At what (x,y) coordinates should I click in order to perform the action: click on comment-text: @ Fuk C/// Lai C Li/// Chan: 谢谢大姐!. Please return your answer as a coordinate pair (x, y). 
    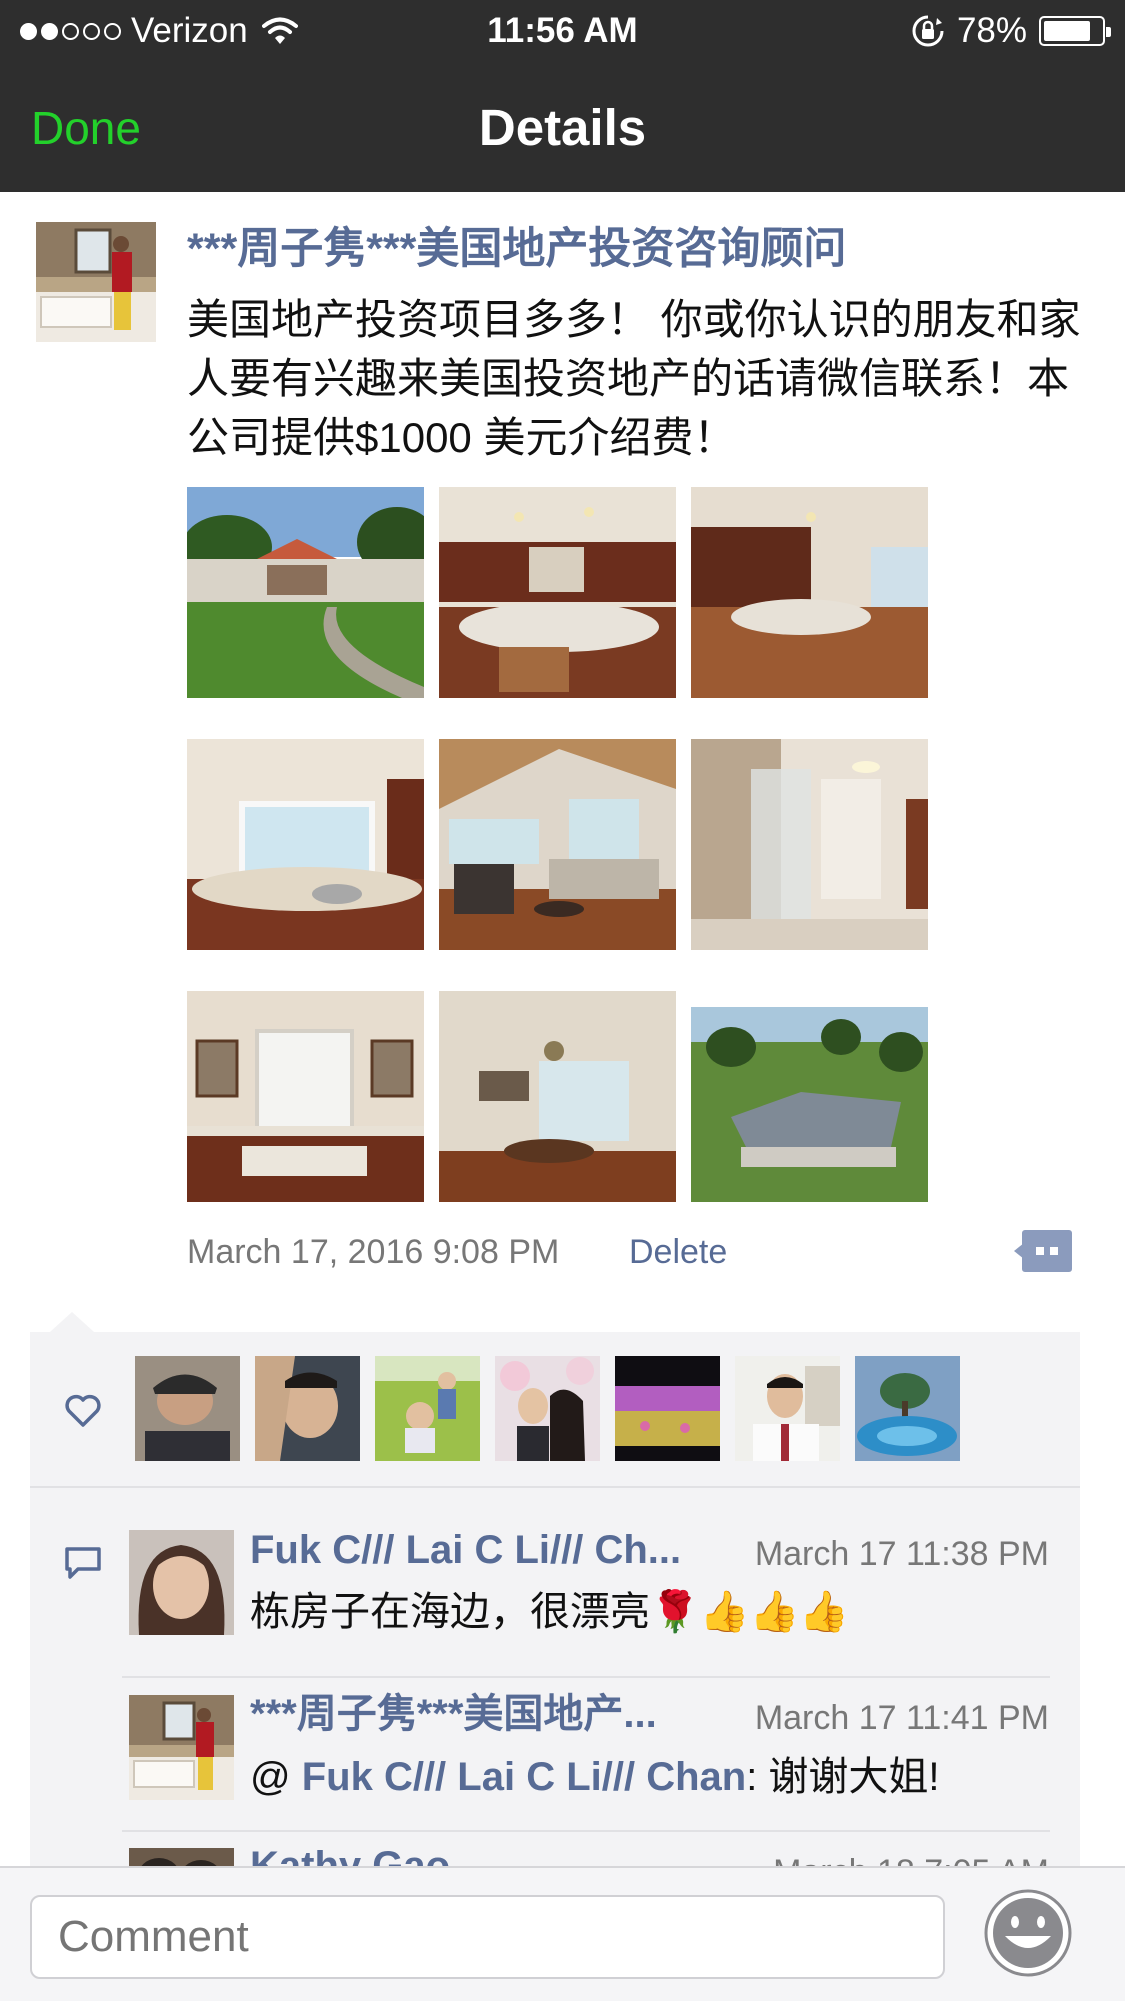
    Looking at the image, I should click on (595, 1777).